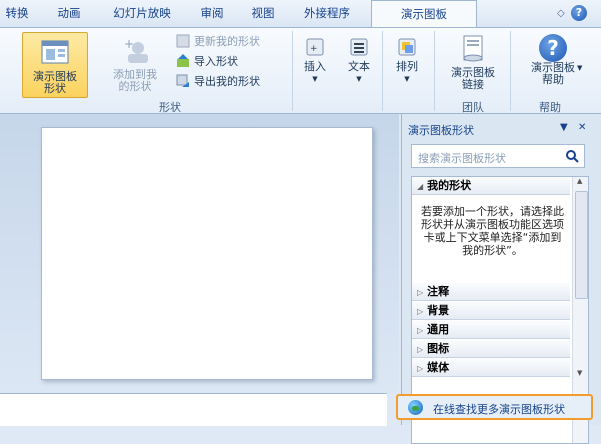  Describe the element at coordinates (491, 311) in the screenshot. I see `section-backgrounds: ▷ 背景` at that location.